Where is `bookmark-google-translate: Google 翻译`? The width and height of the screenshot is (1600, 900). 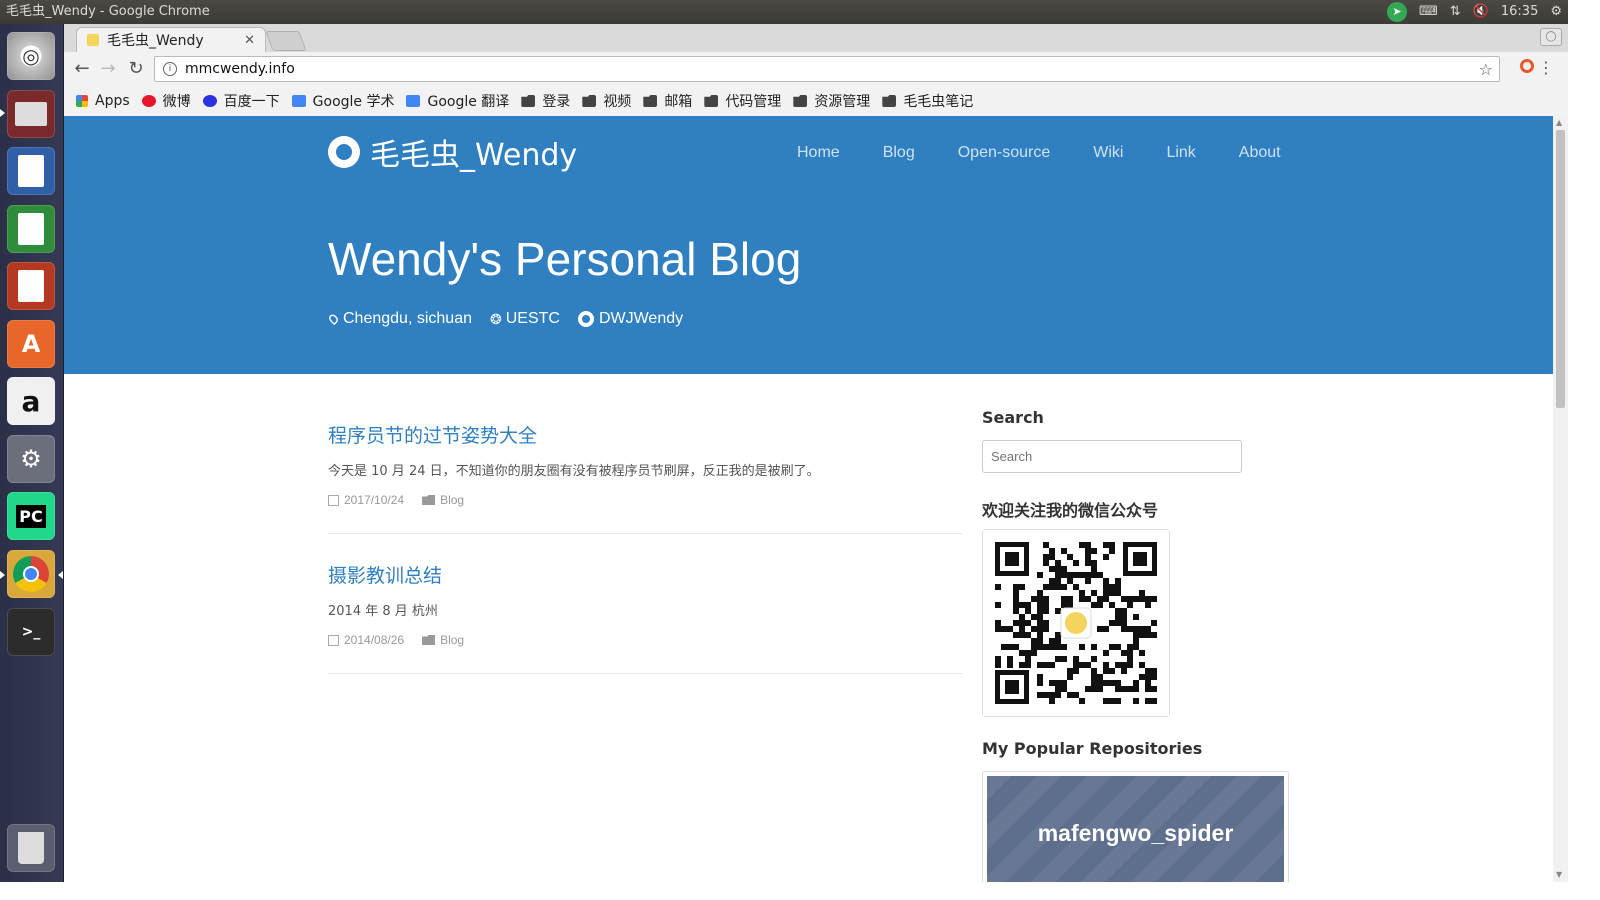
bookmark-google-translate: Google 翻译 is located at coordinates (457, 101).